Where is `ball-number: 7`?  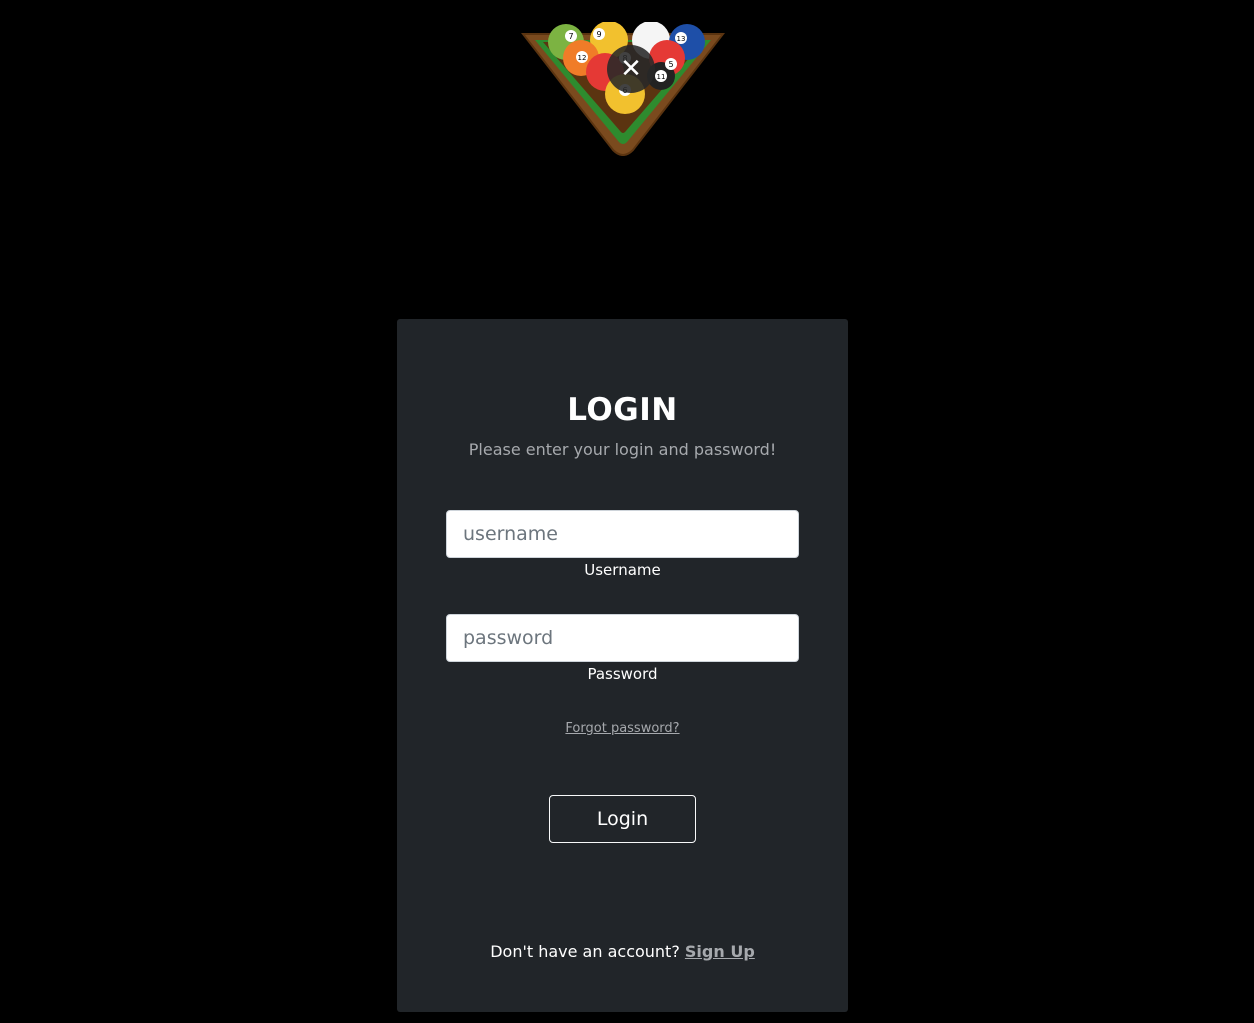
ball-number: 7 is located at coordinates (570, 36).